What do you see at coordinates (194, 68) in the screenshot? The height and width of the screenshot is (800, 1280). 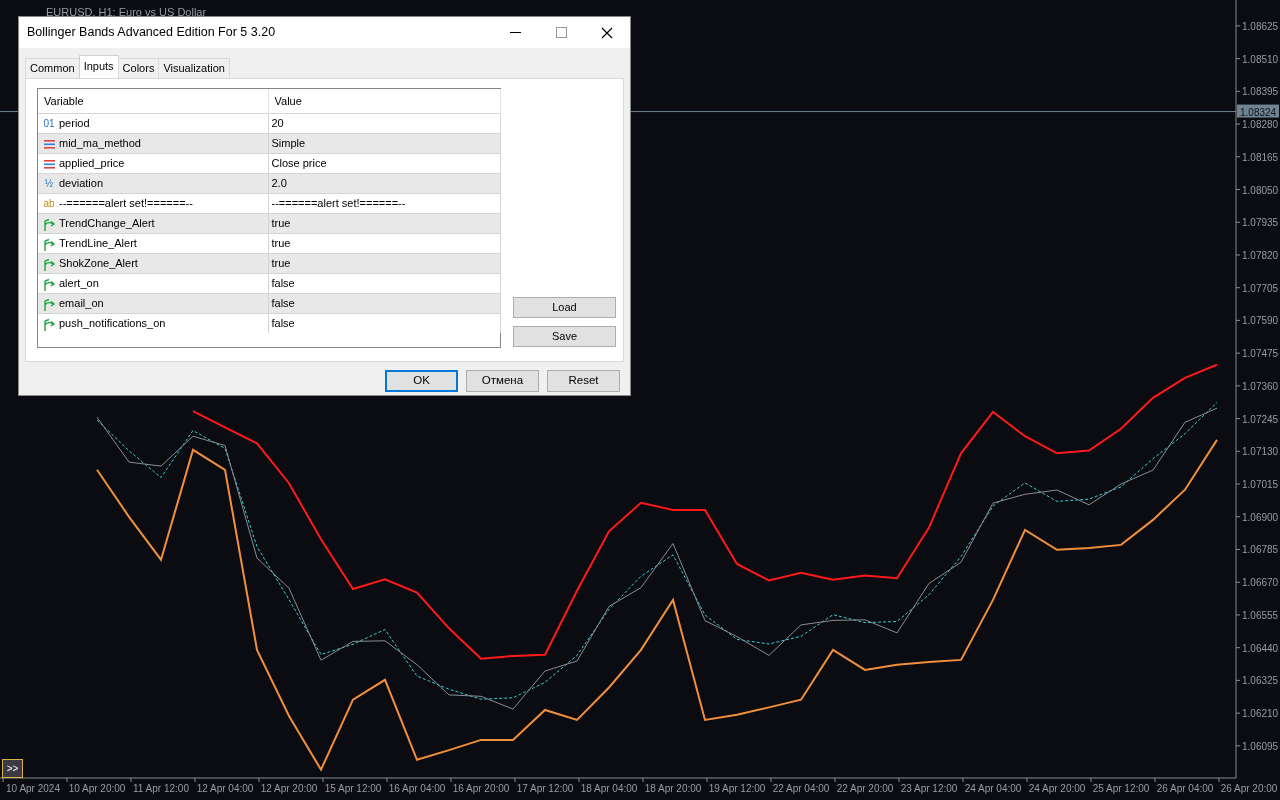 I see `tab: Visualization` at bounding box center [194, 68].